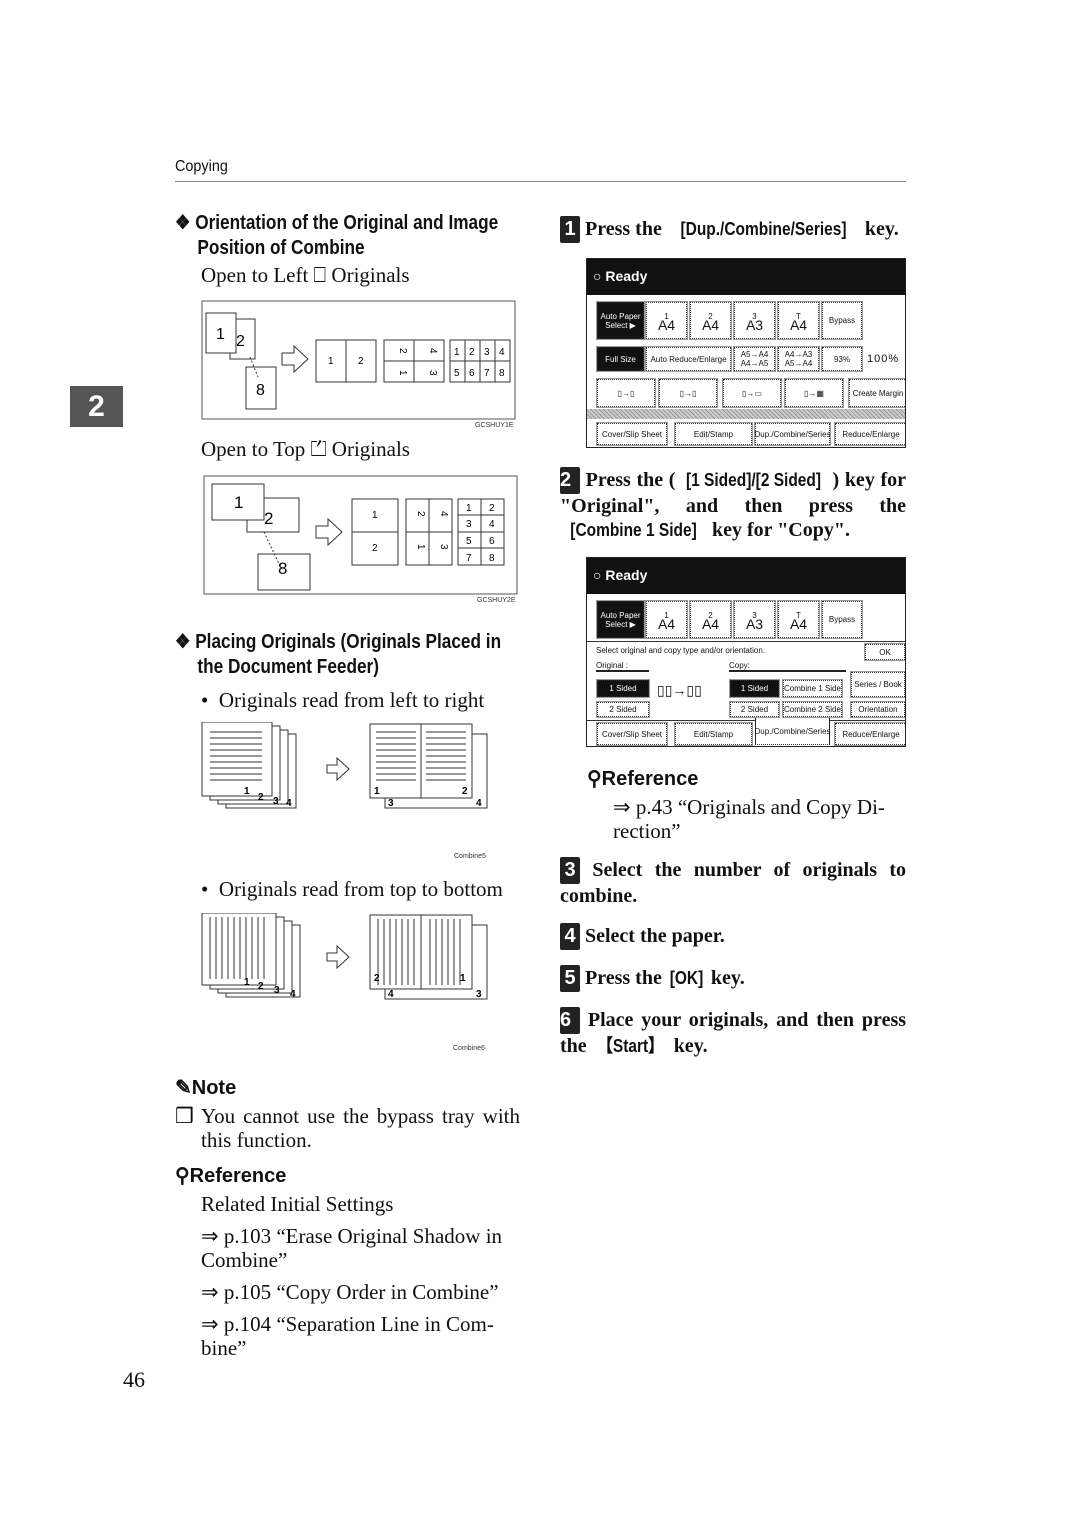  I want to click on auto-reduce-enlarge-button: Auto Reduce/Enlarge, so click(688, 359).